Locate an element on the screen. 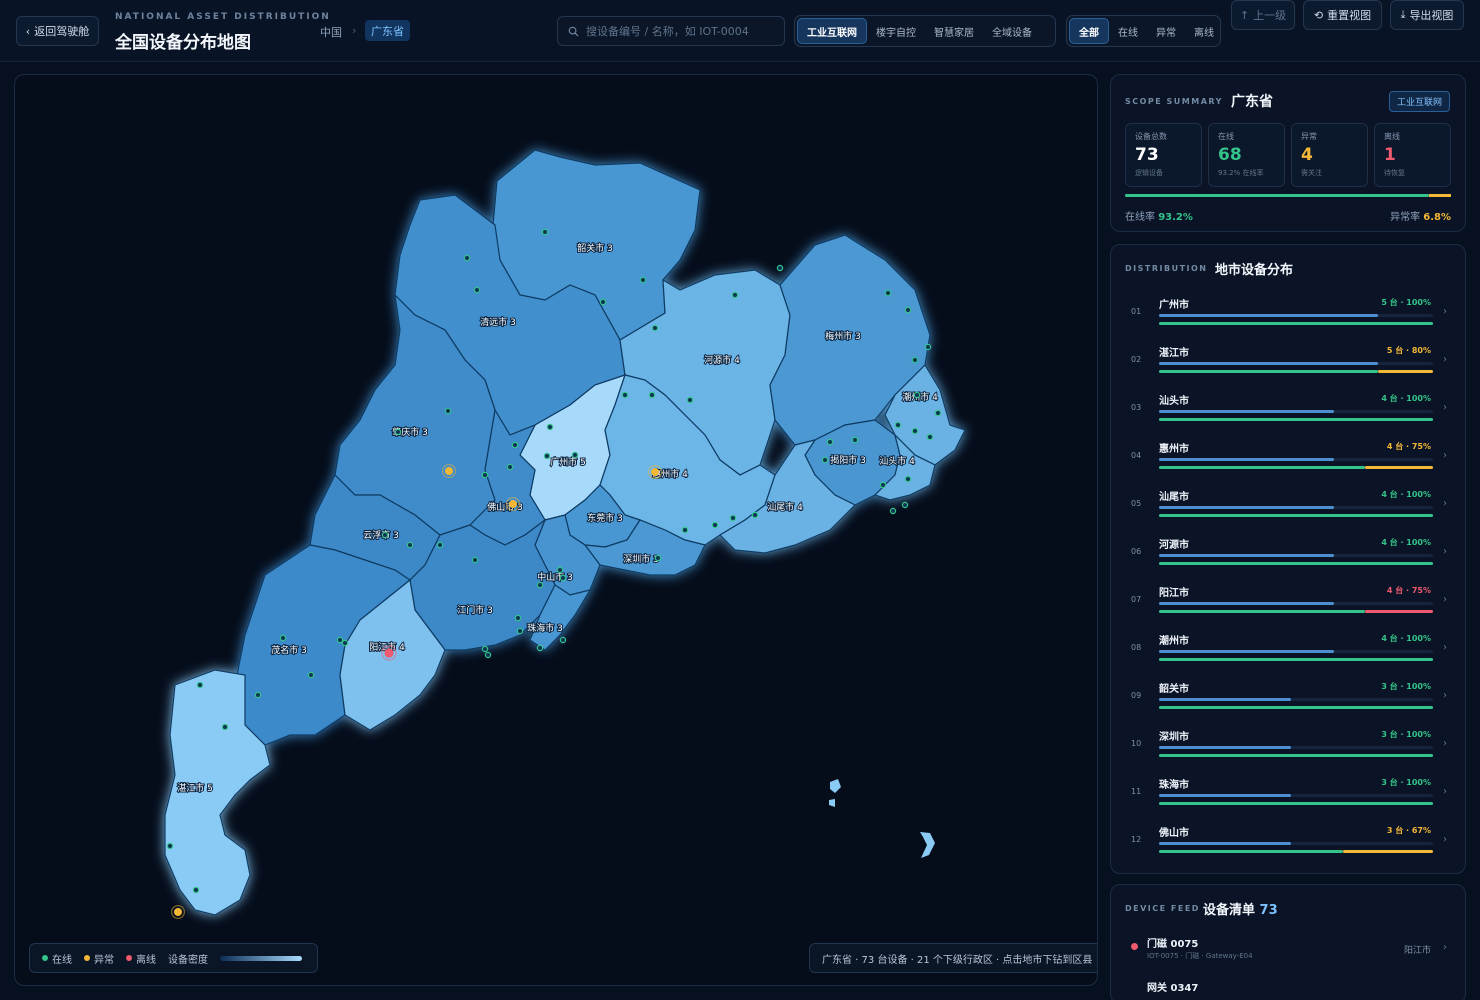  up-level-button: ↑ 上一级 is located at coordinates (1263, 15).